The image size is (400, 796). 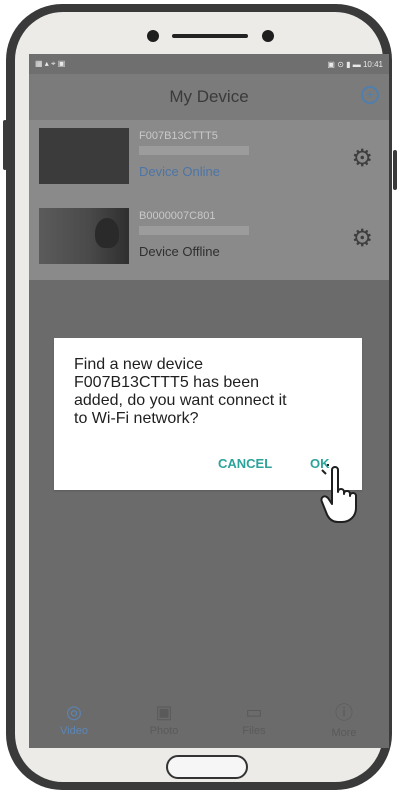 I want to click on tab-video: ◎ Video, so click(x=74, y=719).